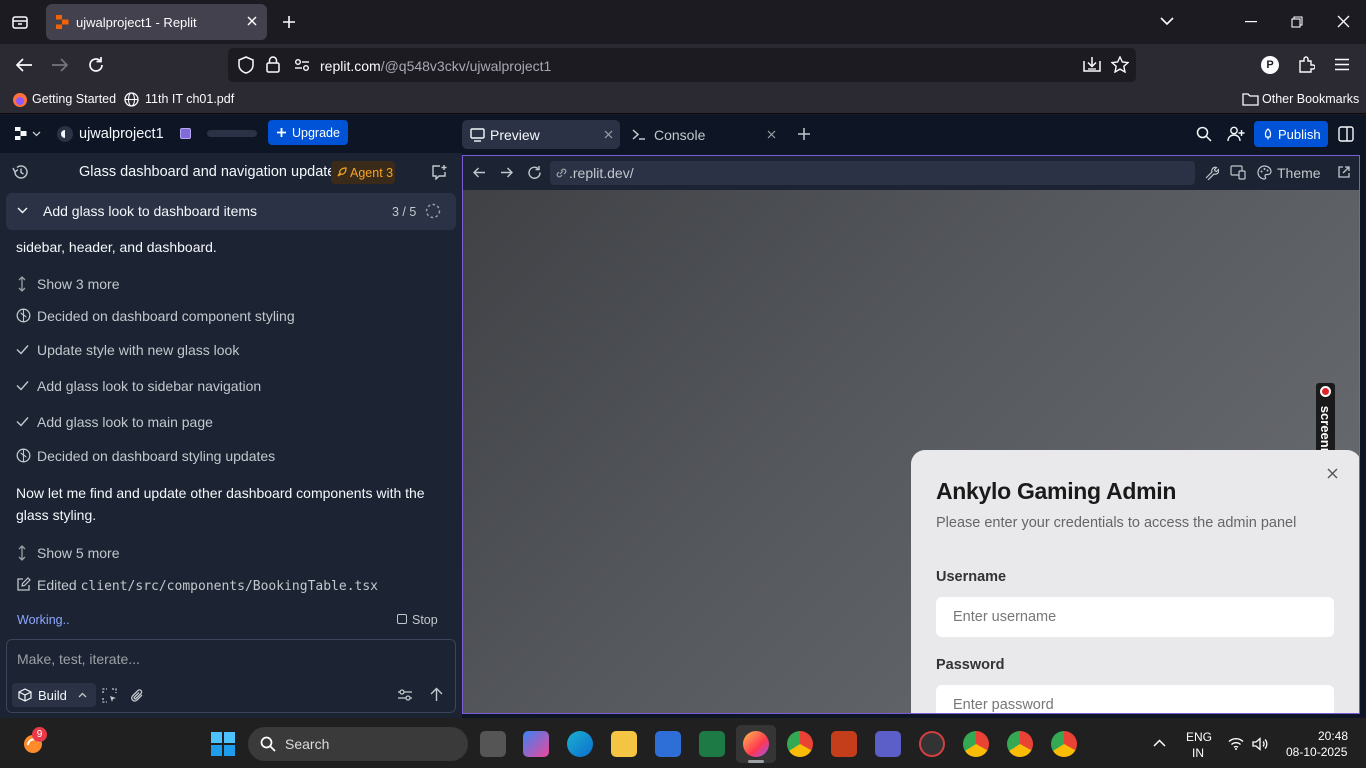  Describe the element at coordinates (223, 744) in the screenshot. I see `windows-start-icon` at that location.